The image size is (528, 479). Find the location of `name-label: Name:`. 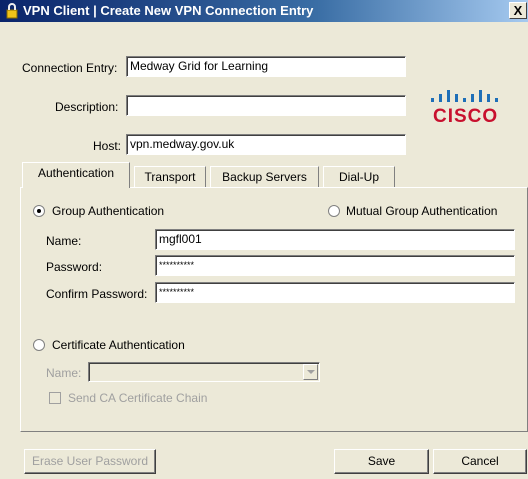

name-label: Name: is located at coordinates (64, 241).